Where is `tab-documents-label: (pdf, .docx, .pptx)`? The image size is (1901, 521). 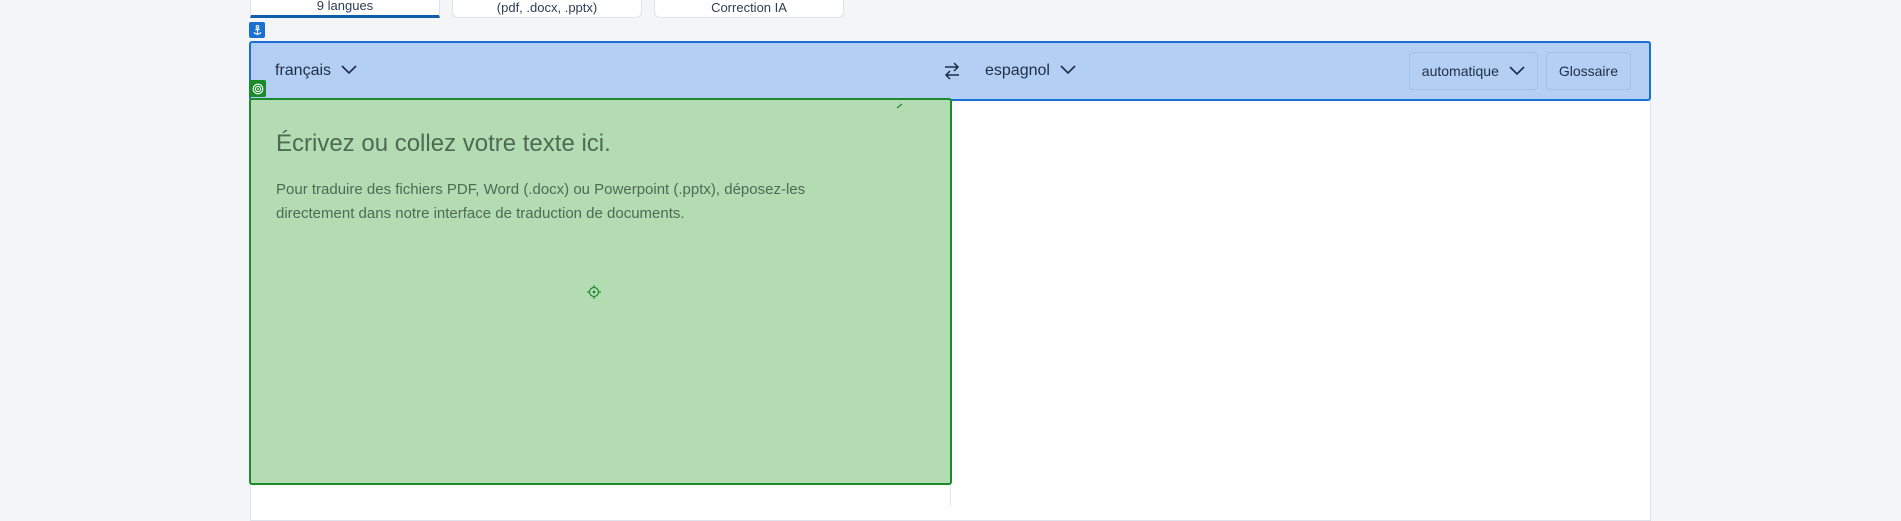
tab-documents-label: (pdf, .docx, .pptx) is located at coordinates (547, 7).